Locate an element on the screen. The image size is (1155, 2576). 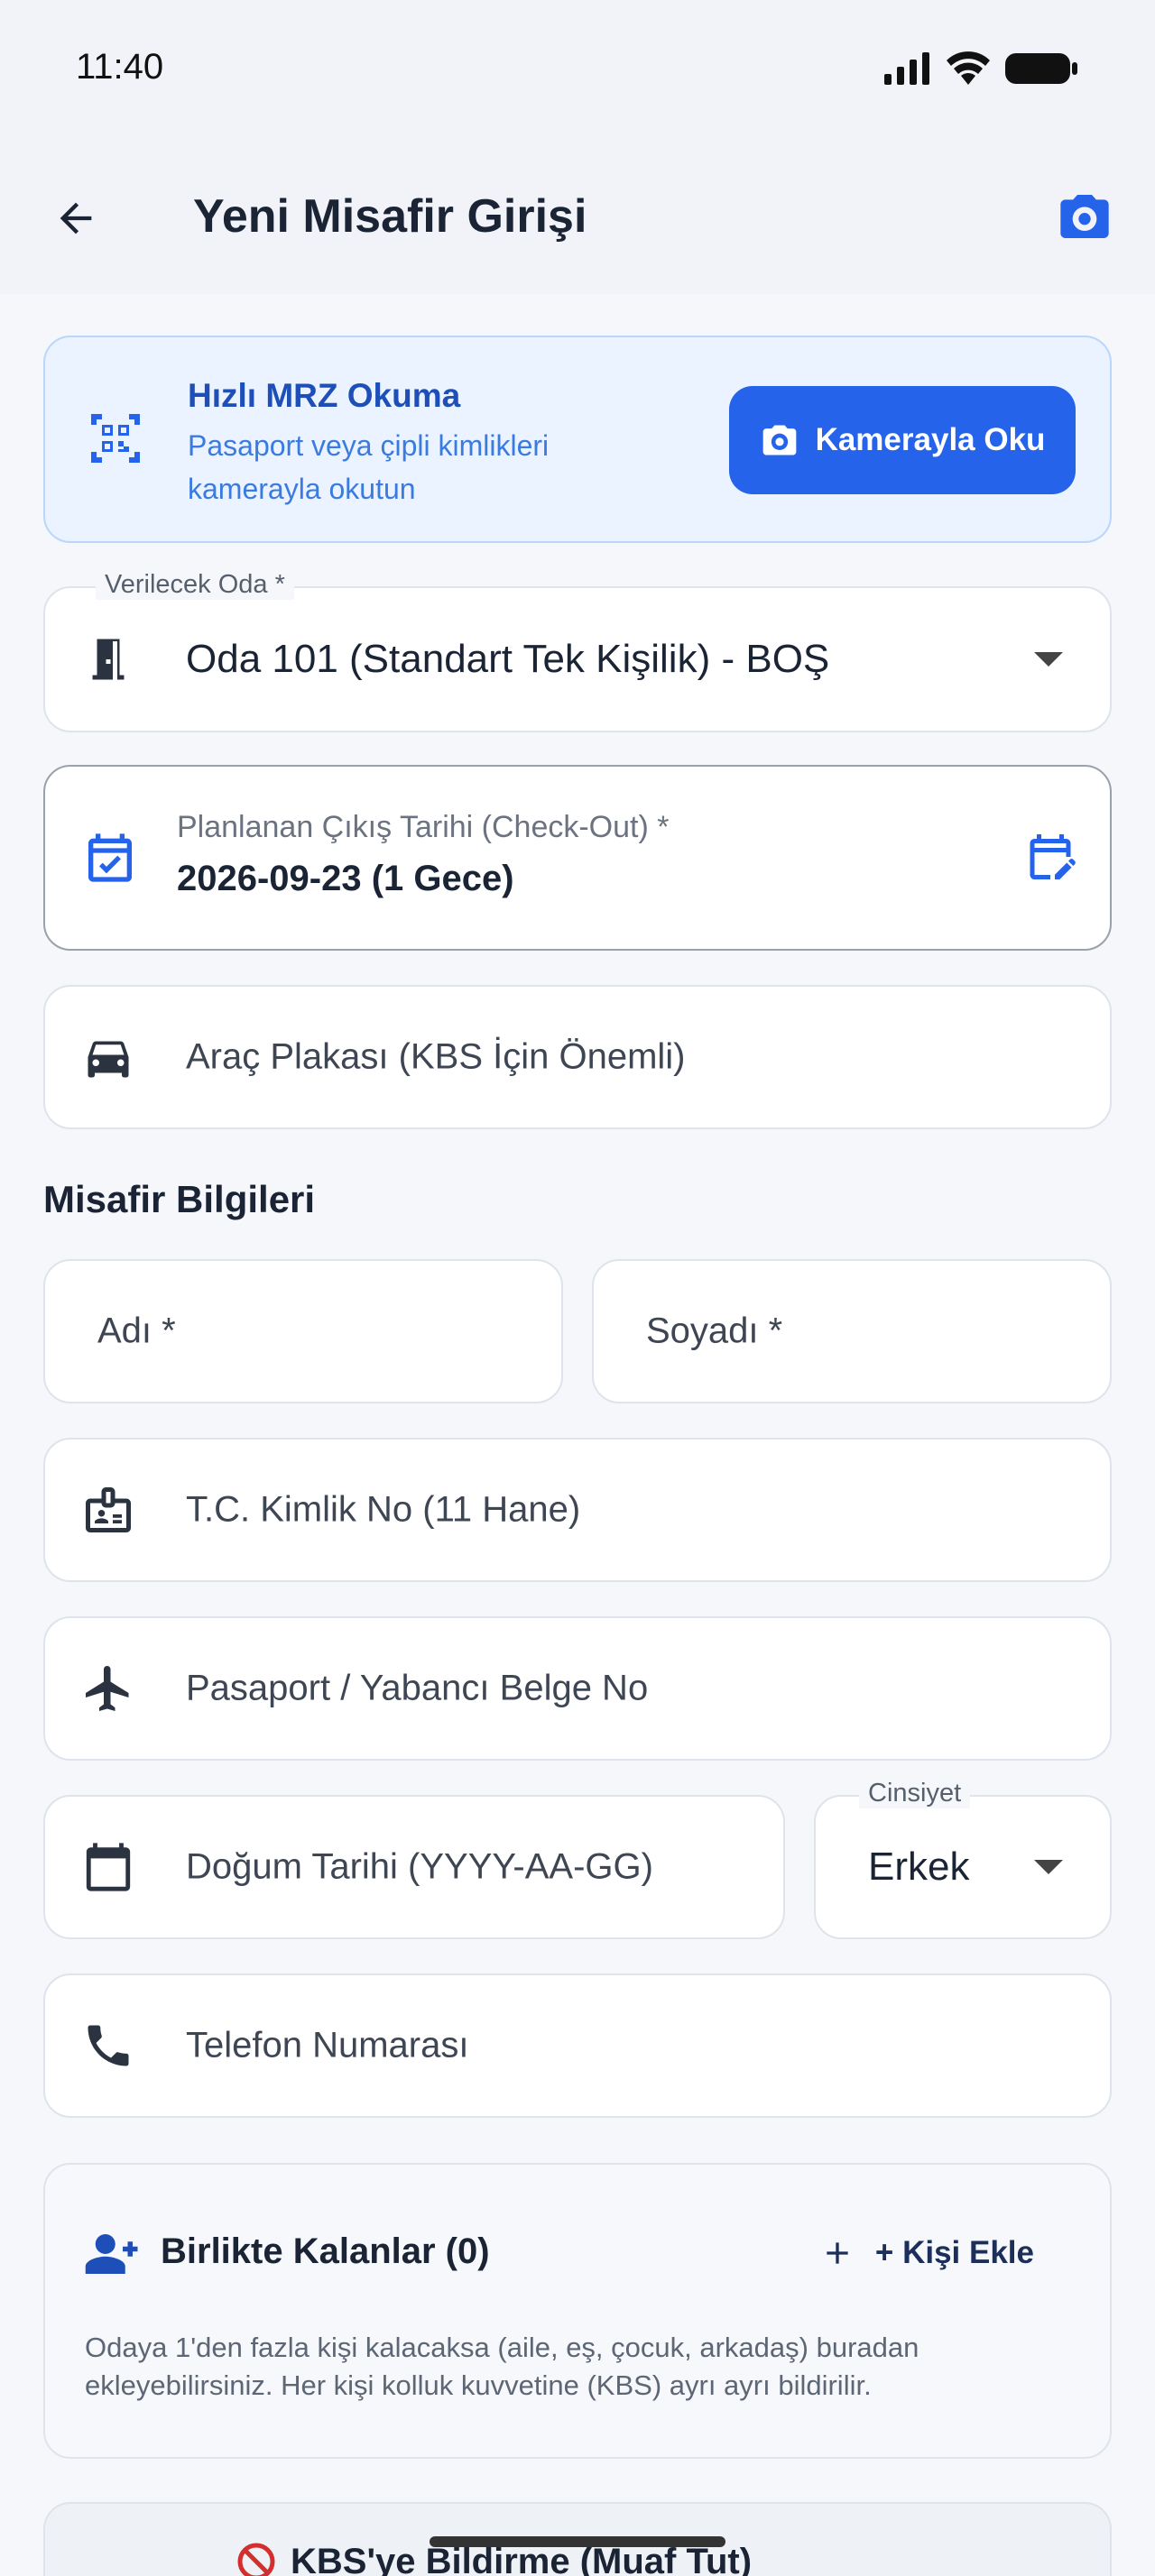
prohibited-icon is located at coordinates (256, 2559).